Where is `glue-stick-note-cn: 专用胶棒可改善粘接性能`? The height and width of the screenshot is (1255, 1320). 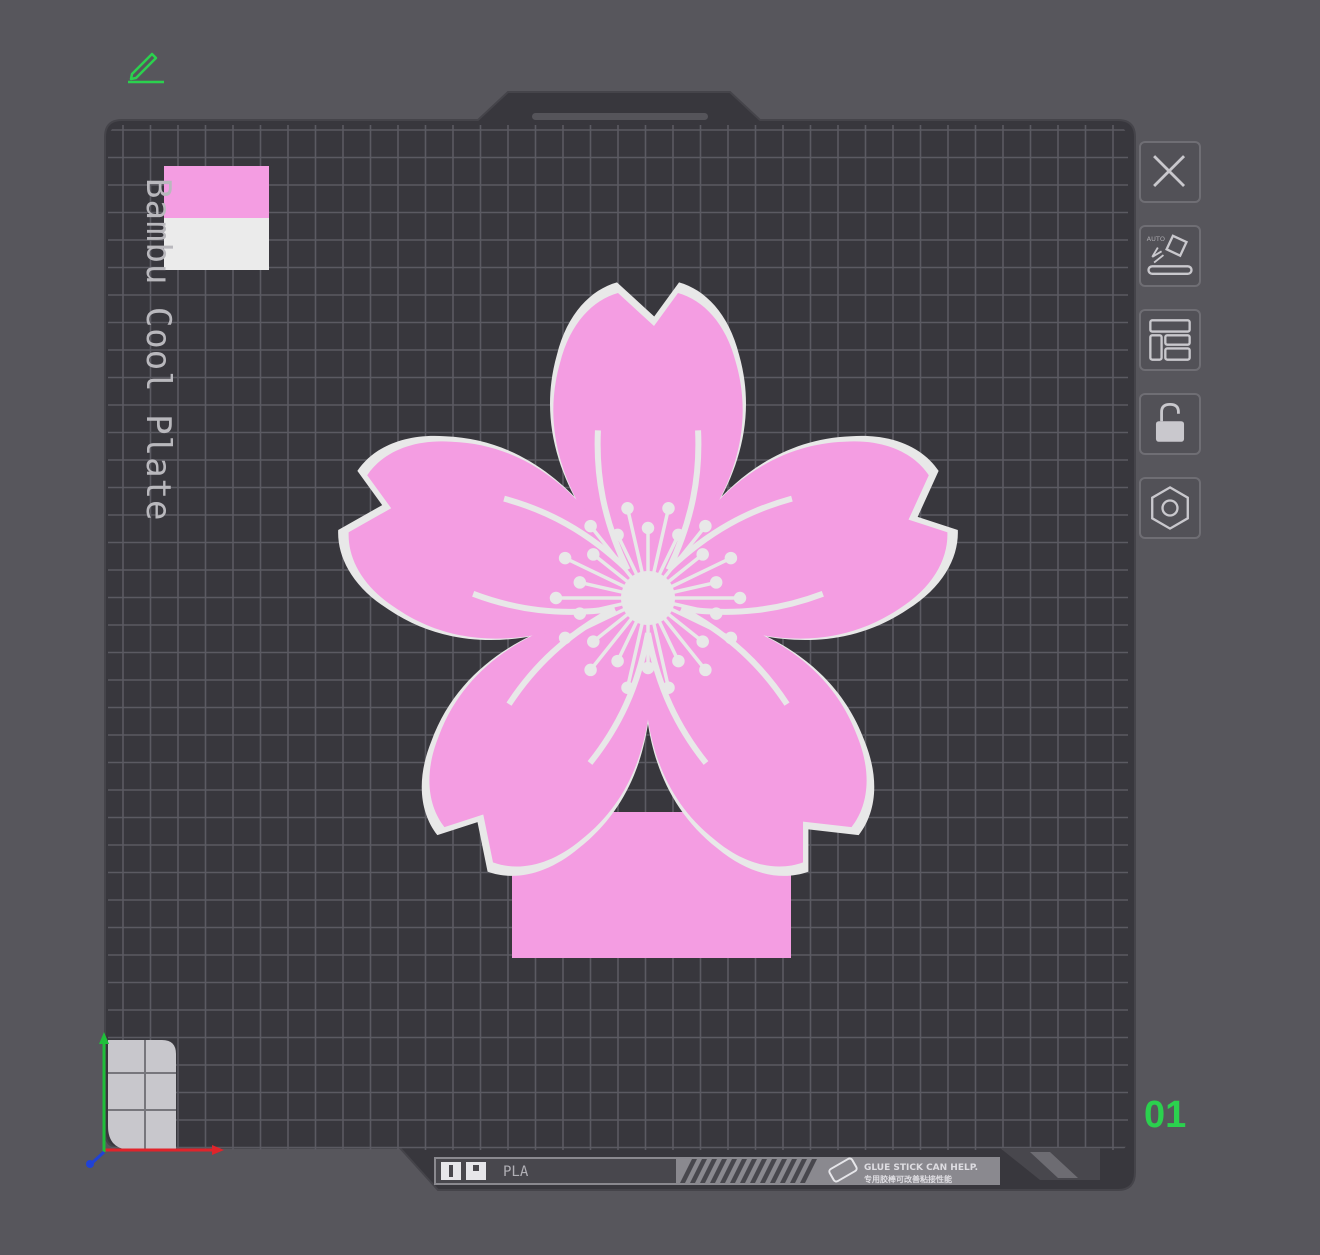
glue-stick-note-cn: 专用胶棒可改善粘接性能 is located at coordinates (908, 1179).